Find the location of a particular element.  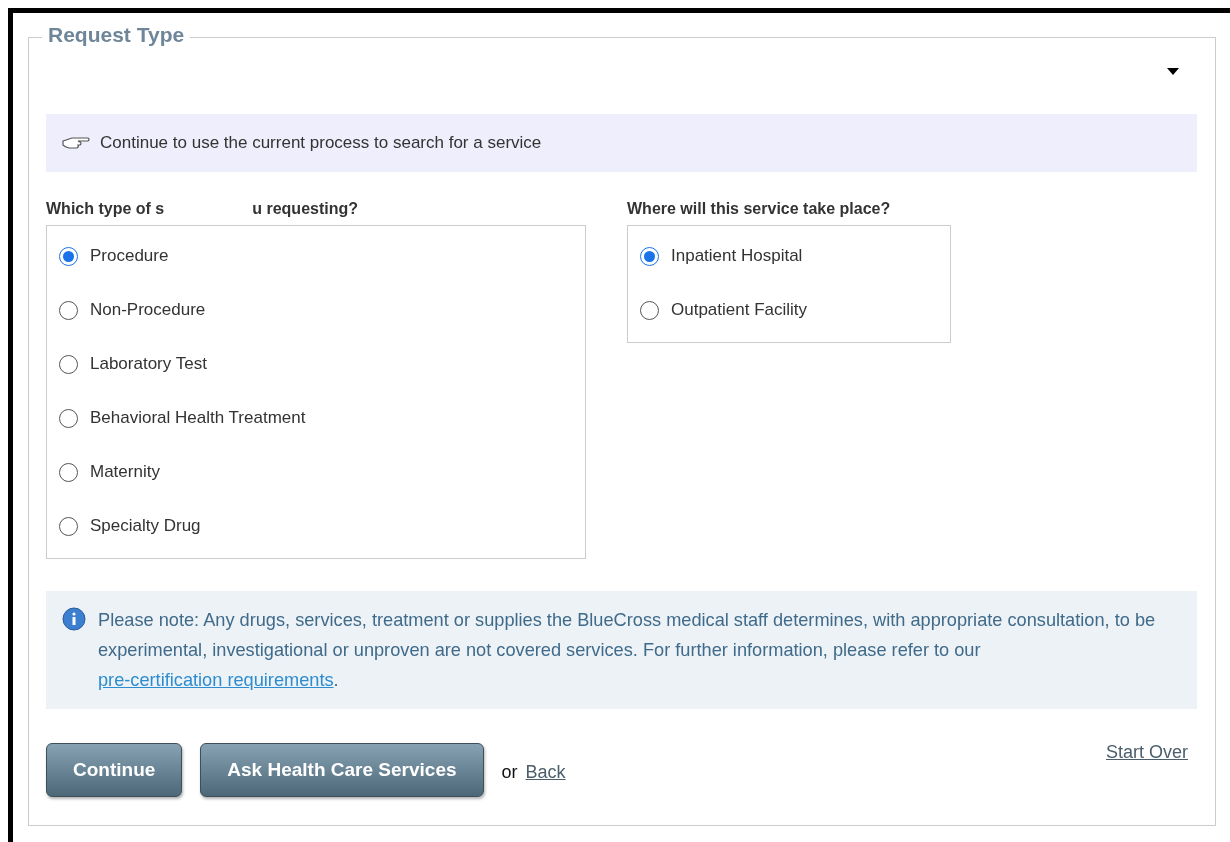

option-label: Non-Procedure is located at coordinates (148, 310).